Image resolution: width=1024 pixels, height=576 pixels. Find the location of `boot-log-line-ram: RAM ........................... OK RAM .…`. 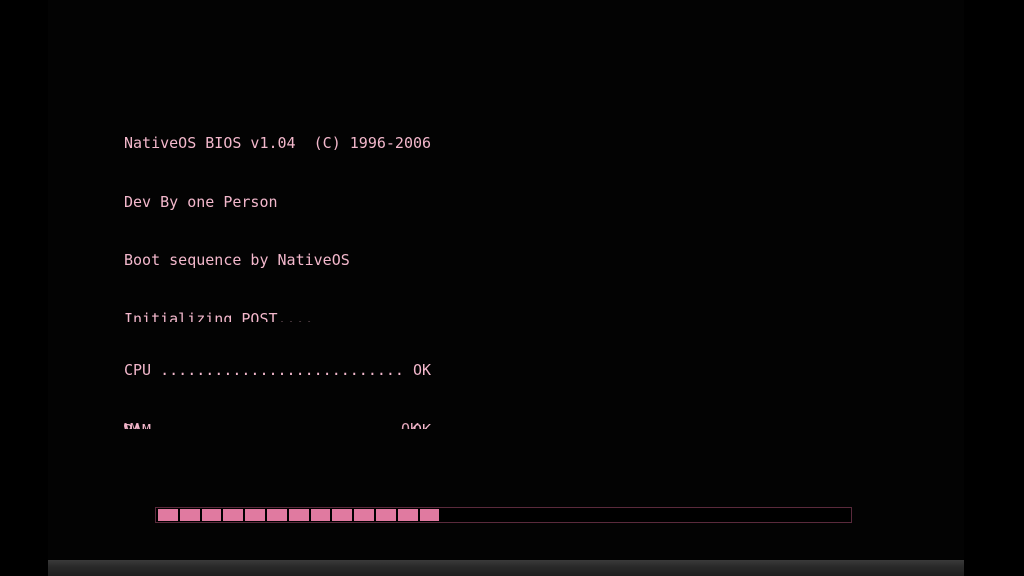

boot-log-line-ram: RAM ........................... OK RAM .… is located at coordinates (277, 424).